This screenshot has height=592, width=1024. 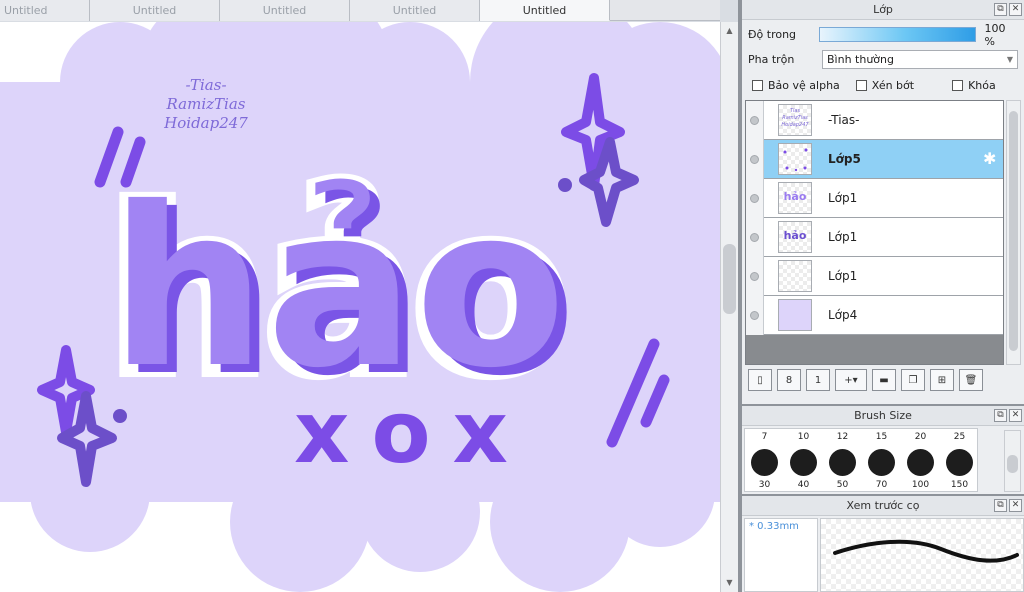 I want to click on opacity-row: Độ trong 100 %, so click(x=883, y=34).